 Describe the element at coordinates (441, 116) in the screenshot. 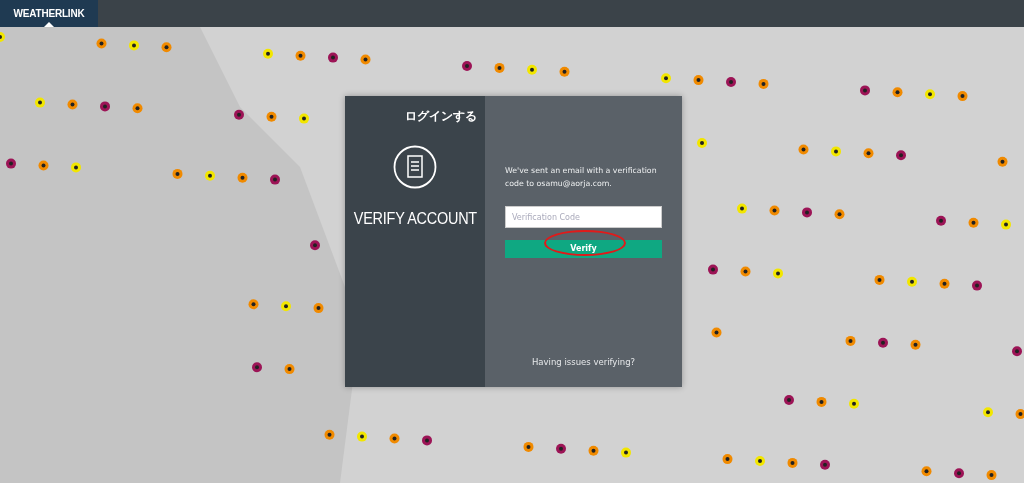

I see `login-link: ログインする` at that location.